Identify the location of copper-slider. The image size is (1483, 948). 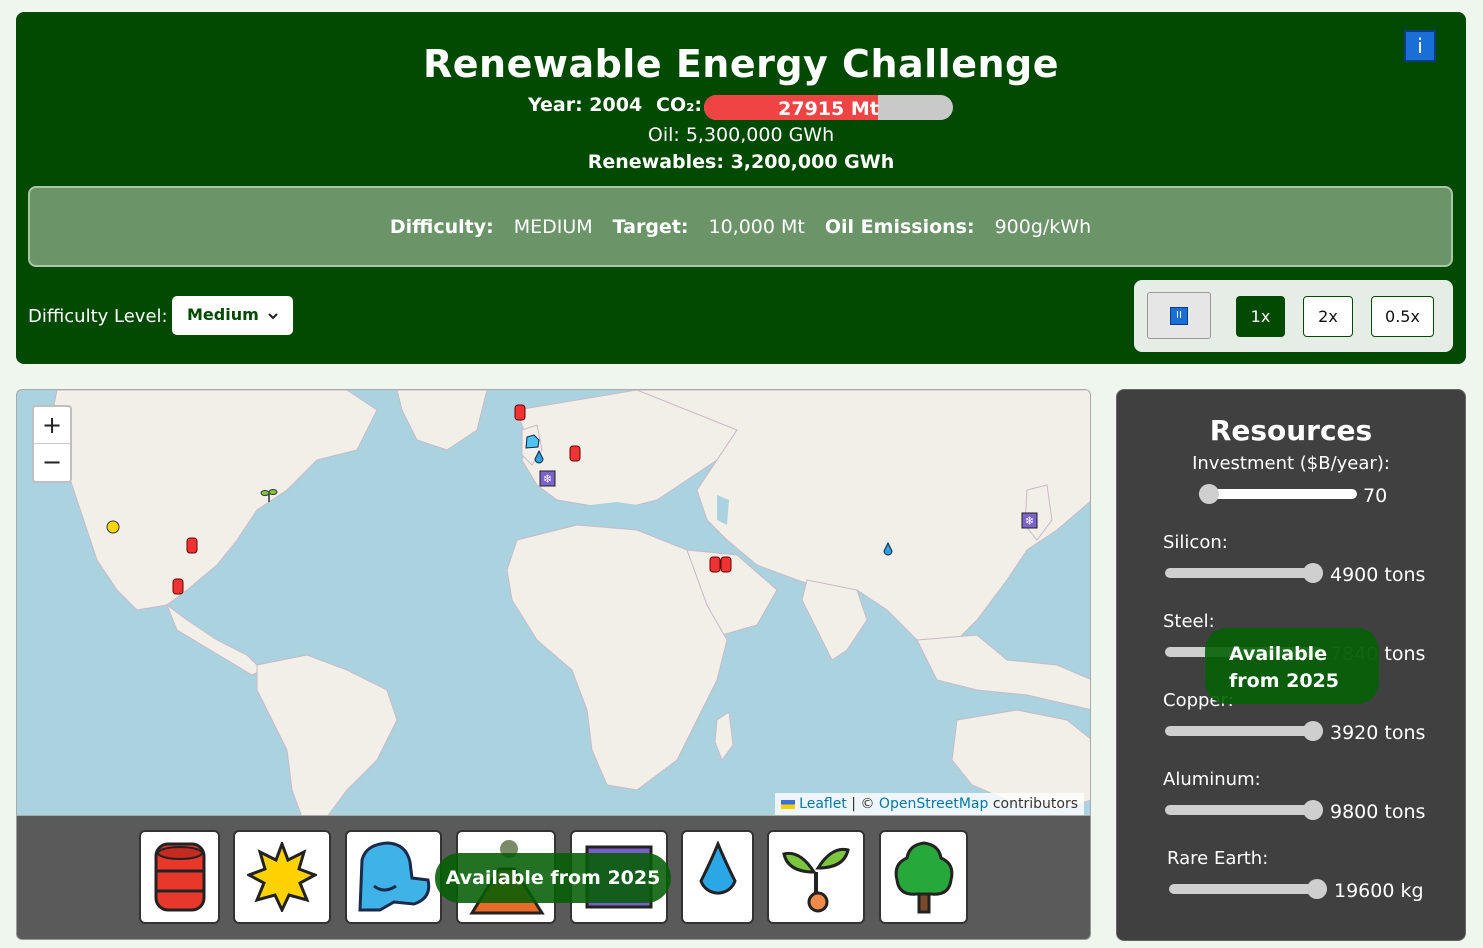
(1244, 731).